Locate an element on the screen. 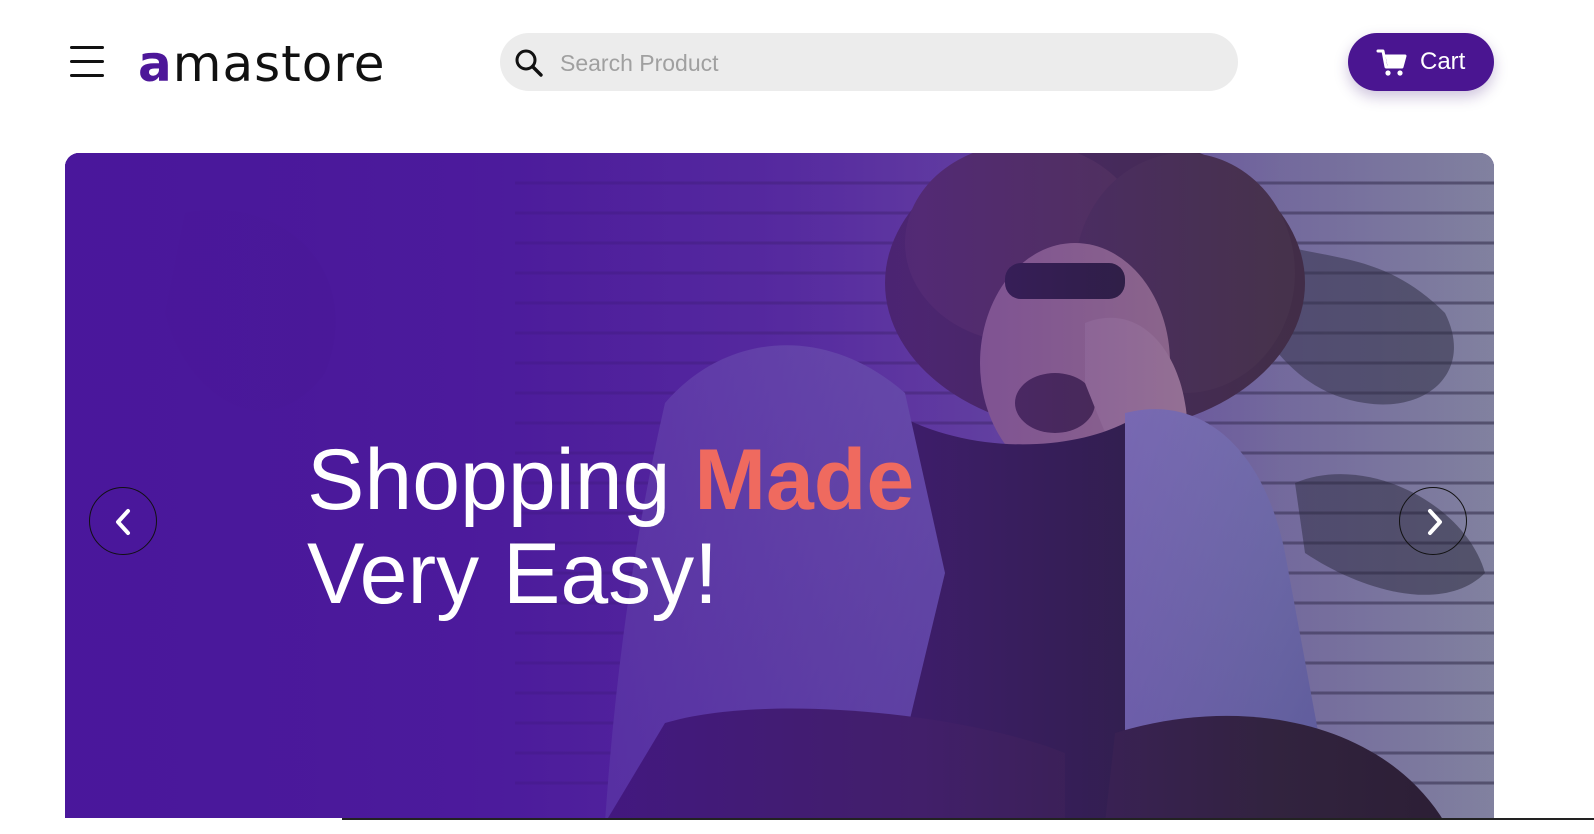 This screenshot has width=1594, height=834. cart-label: Cart is located at coordinates (1443, 61).